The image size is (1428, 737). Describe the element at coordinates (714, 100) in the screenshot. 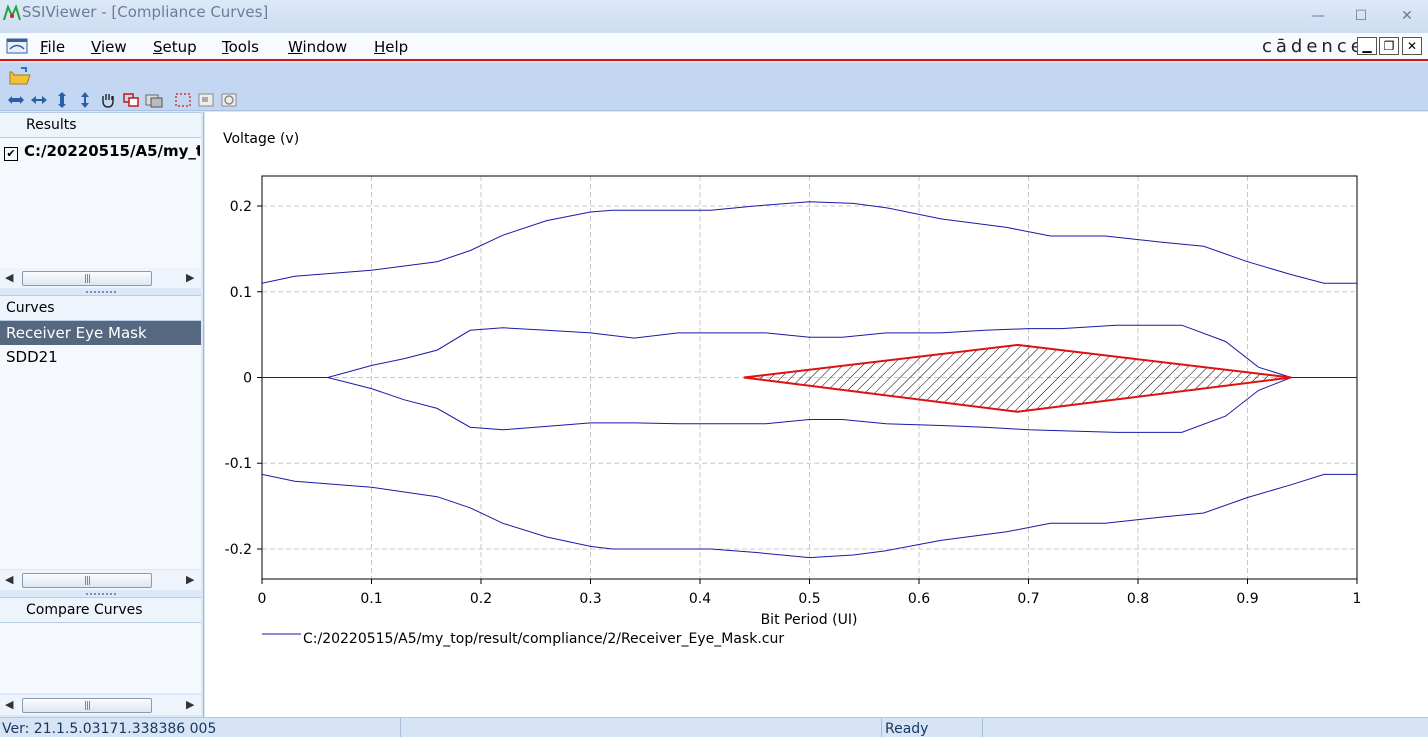

I see `plot-toolbar` at that location.